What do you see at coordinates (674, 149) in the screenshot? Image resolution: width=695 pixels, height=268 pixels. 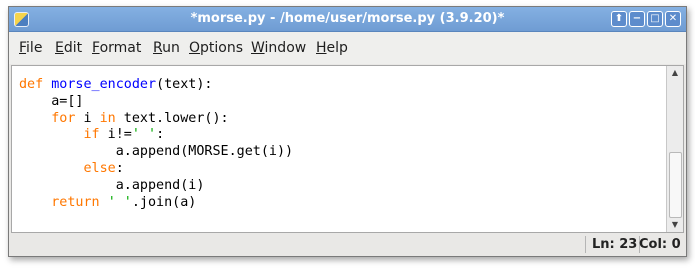 I see `vertical-scrollbar: ▲ ▼` at bounding box center [674, 149].